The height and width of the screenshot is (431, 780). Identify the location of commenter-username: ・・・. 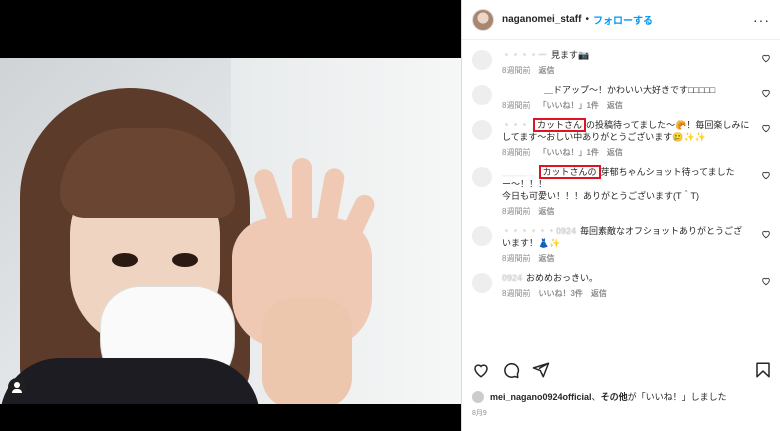
(515, 125).